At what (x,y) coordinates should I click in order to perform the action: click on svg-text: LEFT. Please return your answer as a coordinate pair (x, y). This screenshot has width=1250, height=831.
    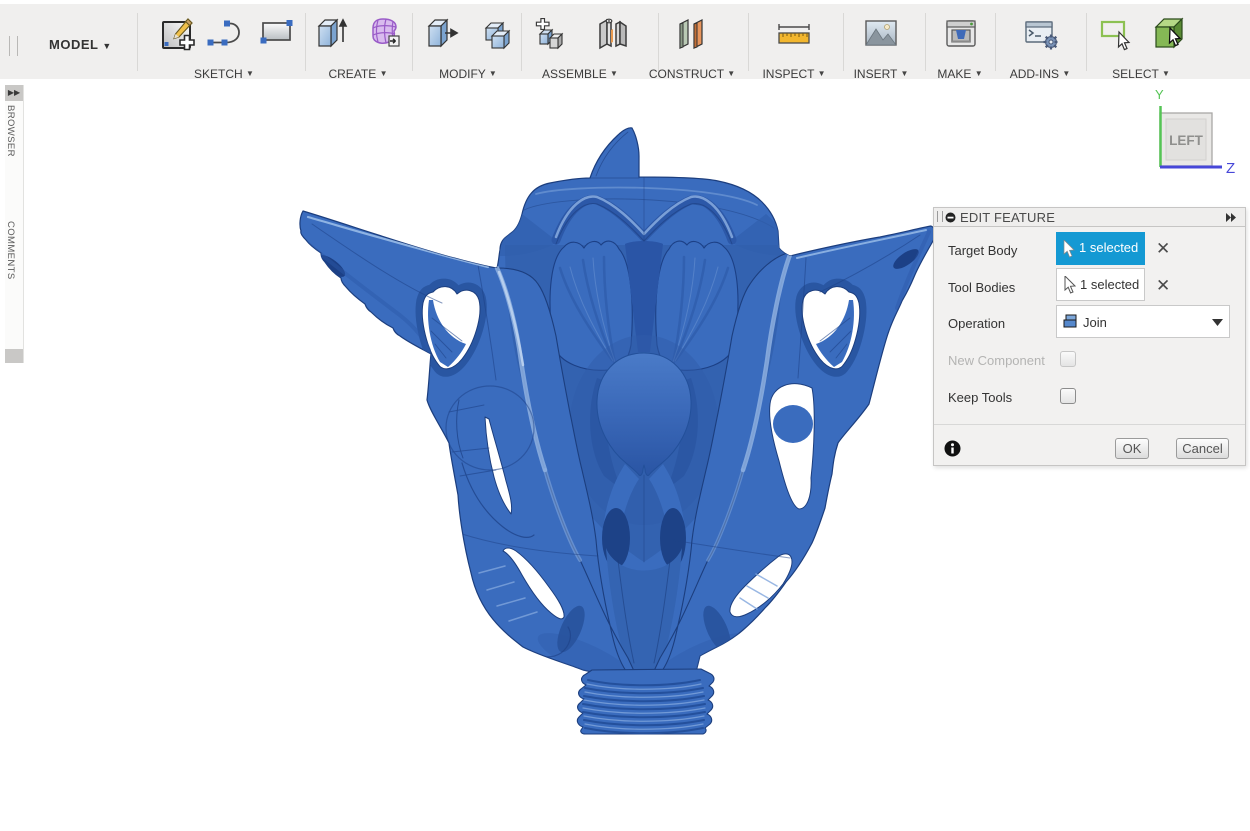
    Looking at the image, I should click on (1186, 140).